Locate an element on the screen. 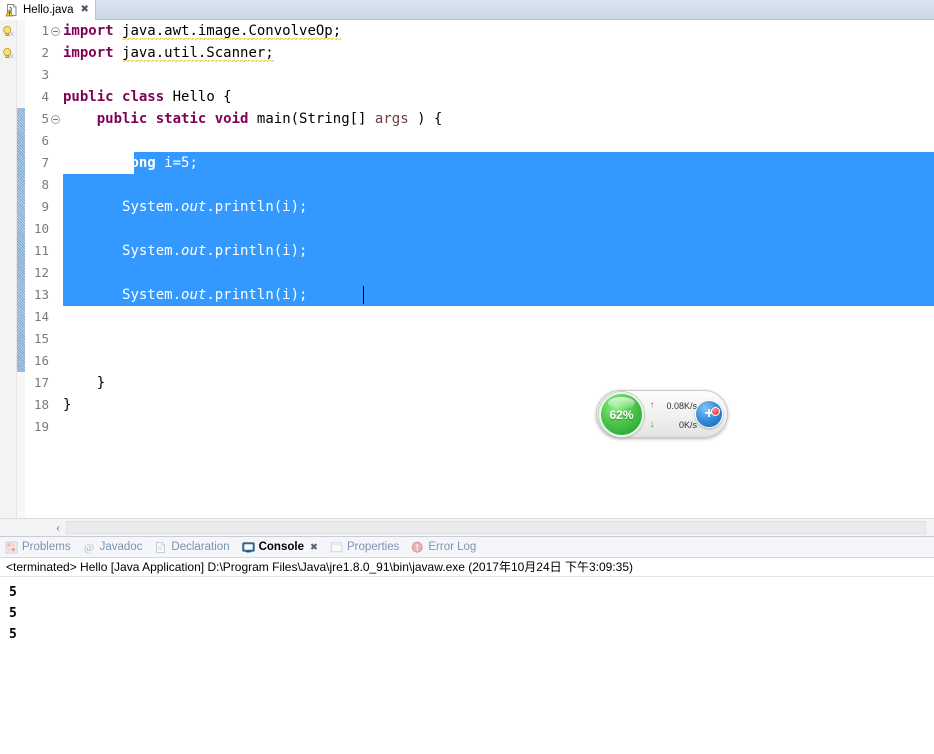 The width and height of the screenshot is (934, 754). field-out-10: out is located at coordinates (194, 251).